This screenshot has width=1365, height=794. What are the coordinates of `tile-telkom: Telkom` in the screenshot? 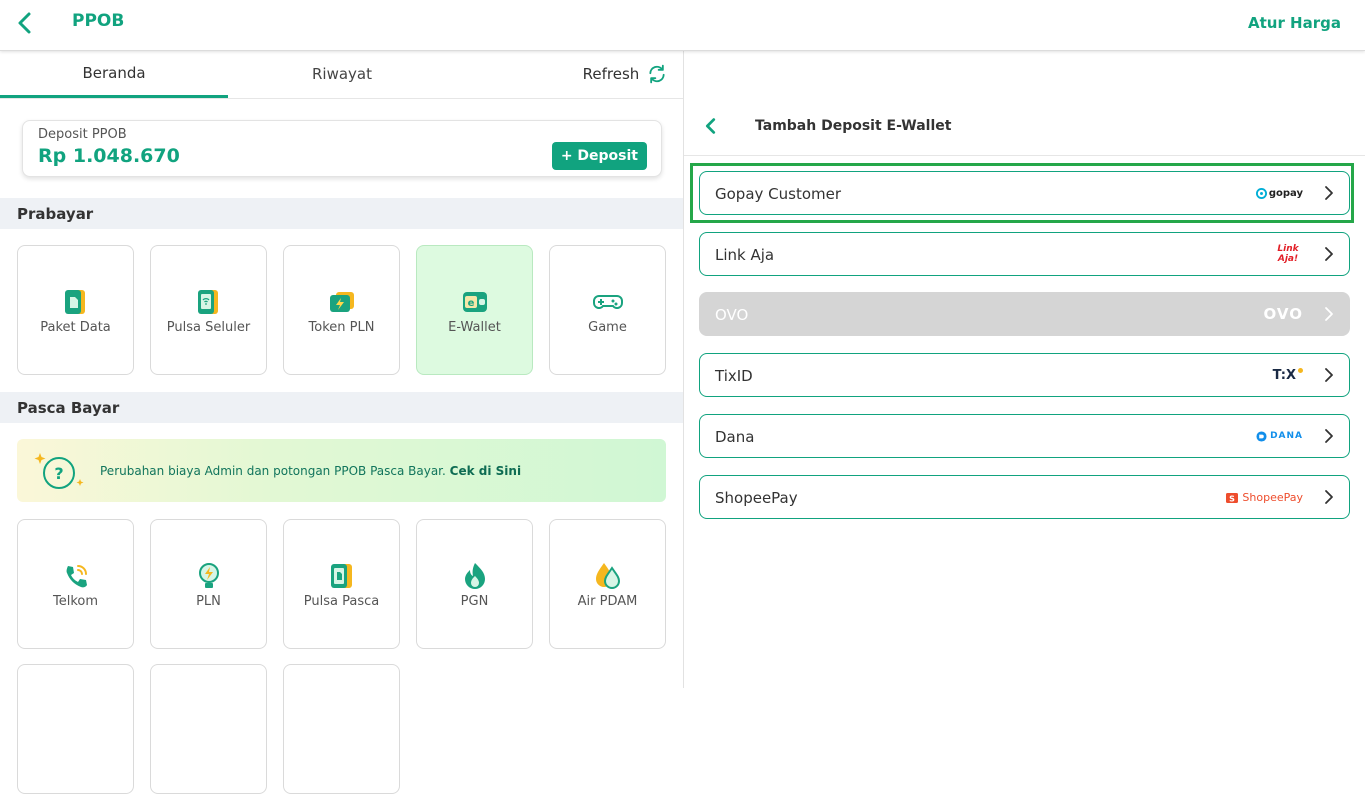 It's located at (75, 584).